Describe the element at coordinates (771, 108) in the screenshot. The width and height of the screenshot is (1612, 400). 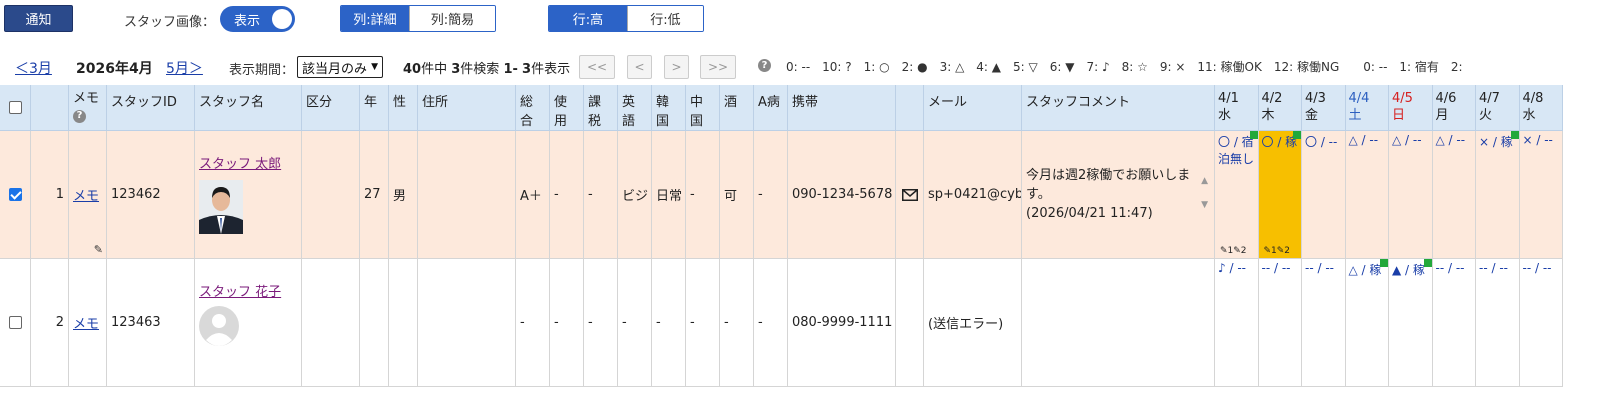
I see `header-a-disease: A病` at that location.